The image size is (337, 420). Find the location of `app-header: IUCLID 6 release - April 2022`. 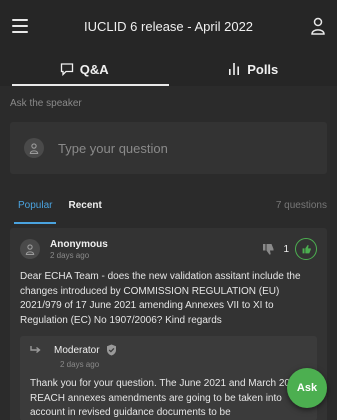

app-header: IUCLID 6 release - April 2022 is located at coordinates (168, 26).